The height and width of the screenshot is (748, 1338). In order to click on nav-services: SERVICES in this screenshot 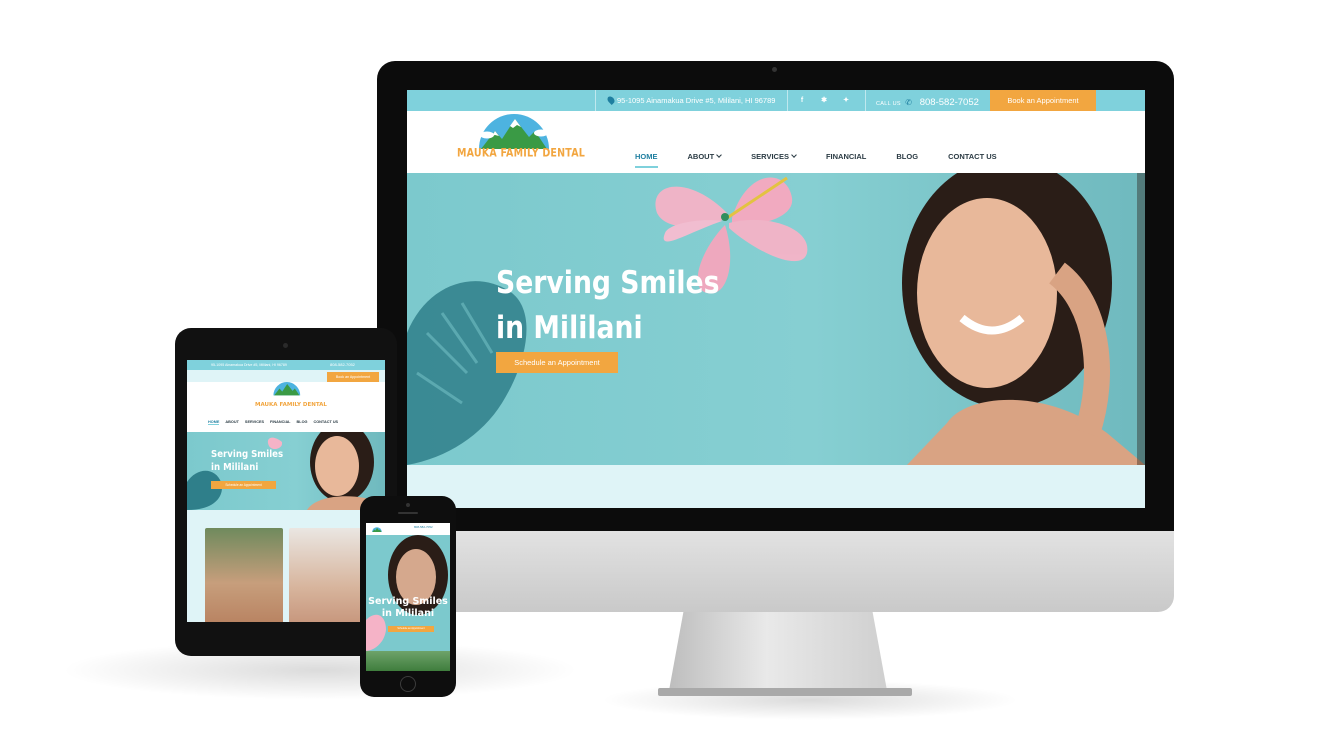, I will do `click(774, 156)`.